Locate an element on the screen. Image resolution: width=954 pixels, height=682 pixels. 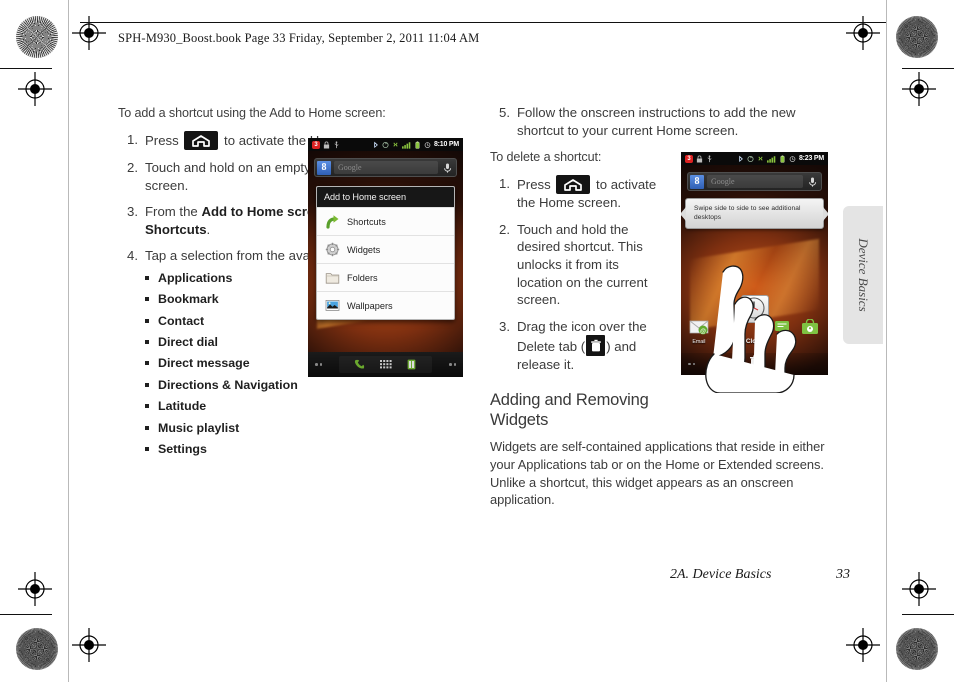
step-text-part-1: From the is located at coordinates (173, 212).